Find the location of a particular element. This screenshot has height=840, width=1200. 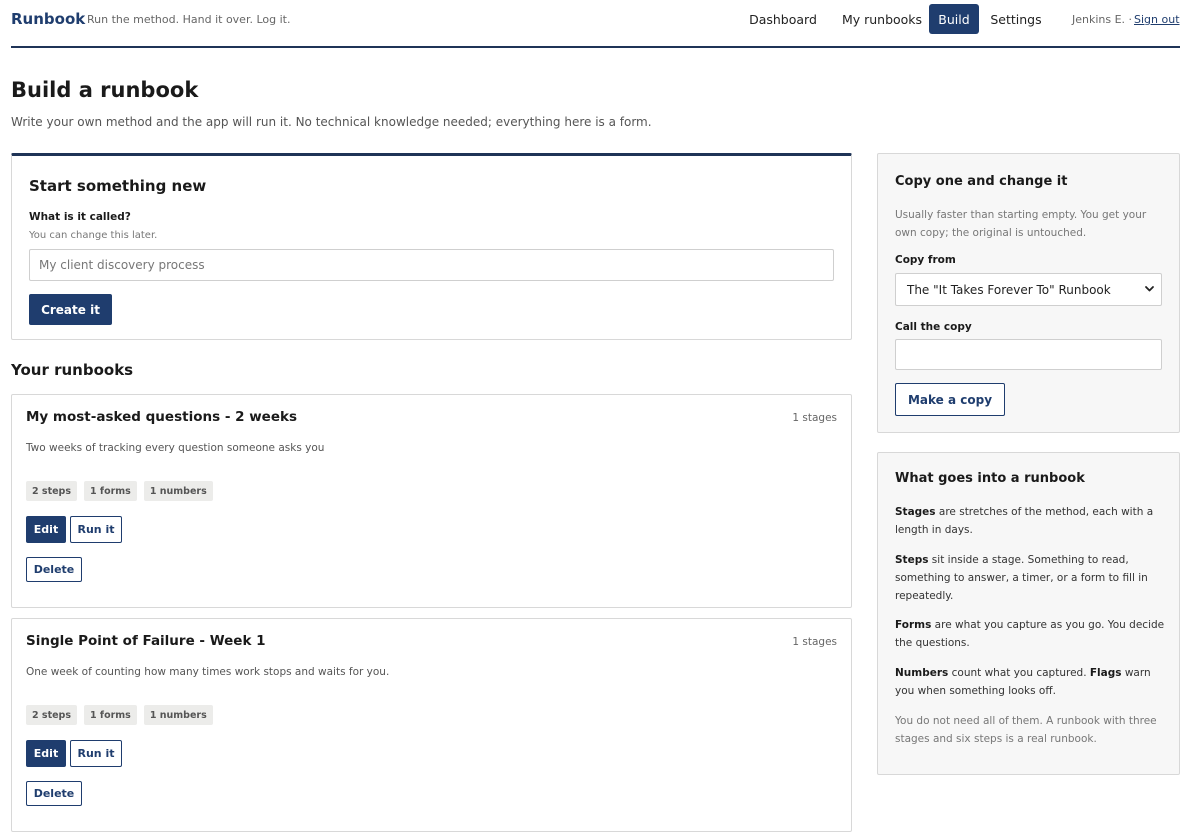

app-logo: Runbook is located at coordinates (48, 19).